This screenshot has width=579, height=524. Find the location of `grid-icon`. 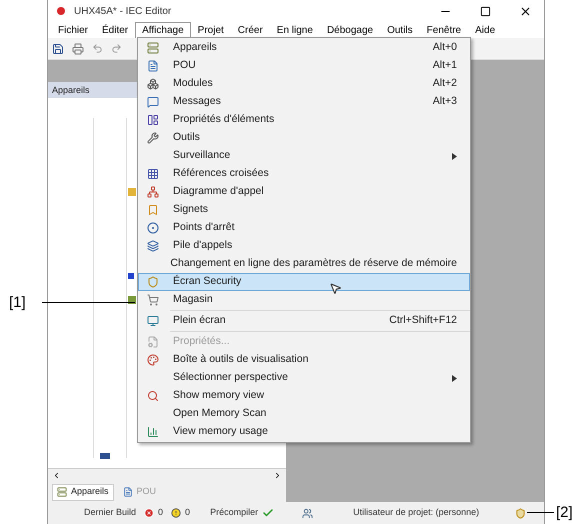

grid-icon is located at coordinates (153, 174).